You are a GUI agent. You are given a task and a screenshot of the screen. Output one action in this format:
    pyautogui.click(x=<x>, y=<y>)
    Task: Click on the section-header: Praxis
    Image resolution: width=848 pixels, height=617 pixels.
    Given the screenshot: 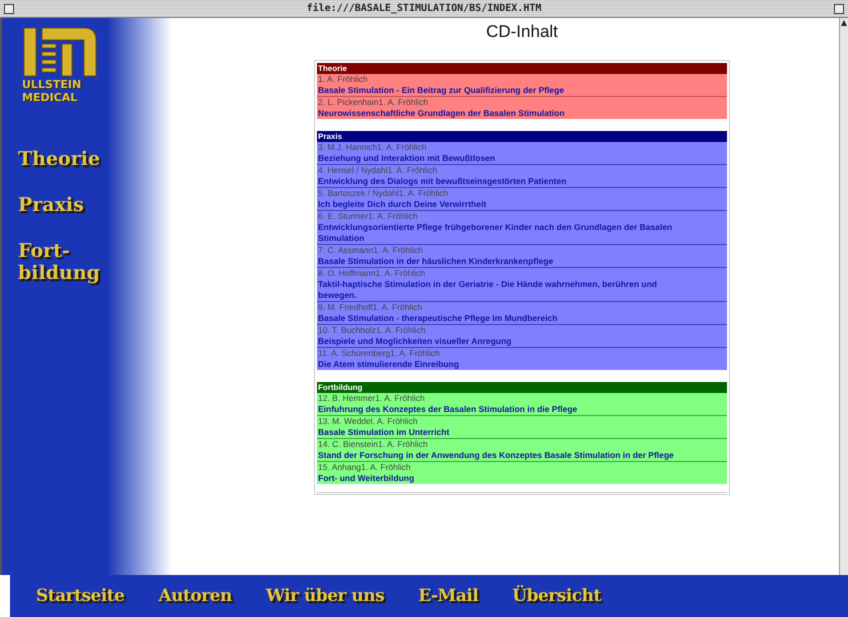 What is the action you would take?
    pyautogui.click(x=522, y=136)
    